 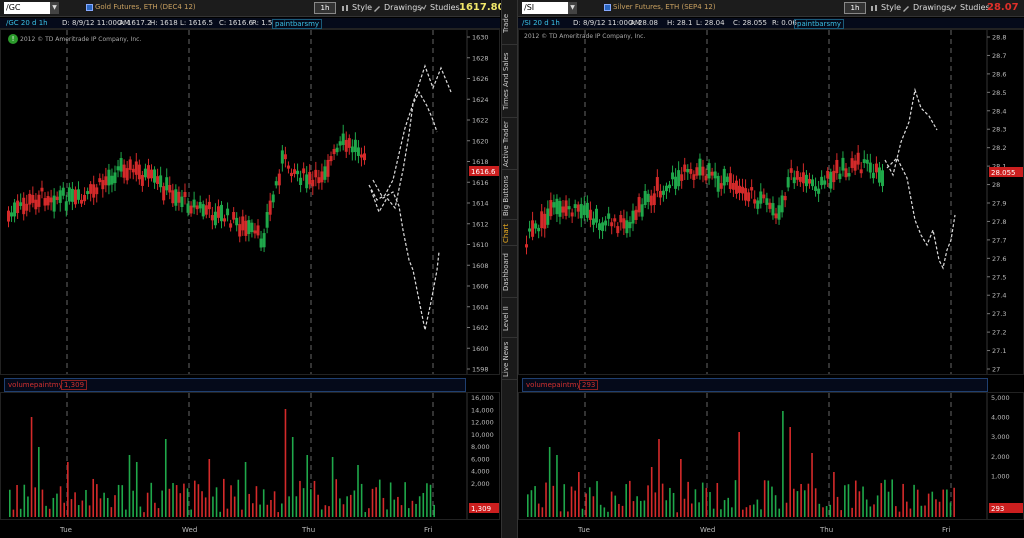 What do you see at coordinates (510, 360) in the screenshot?
I see `tab-live-news: Live News` at bounding box center [510, 360].